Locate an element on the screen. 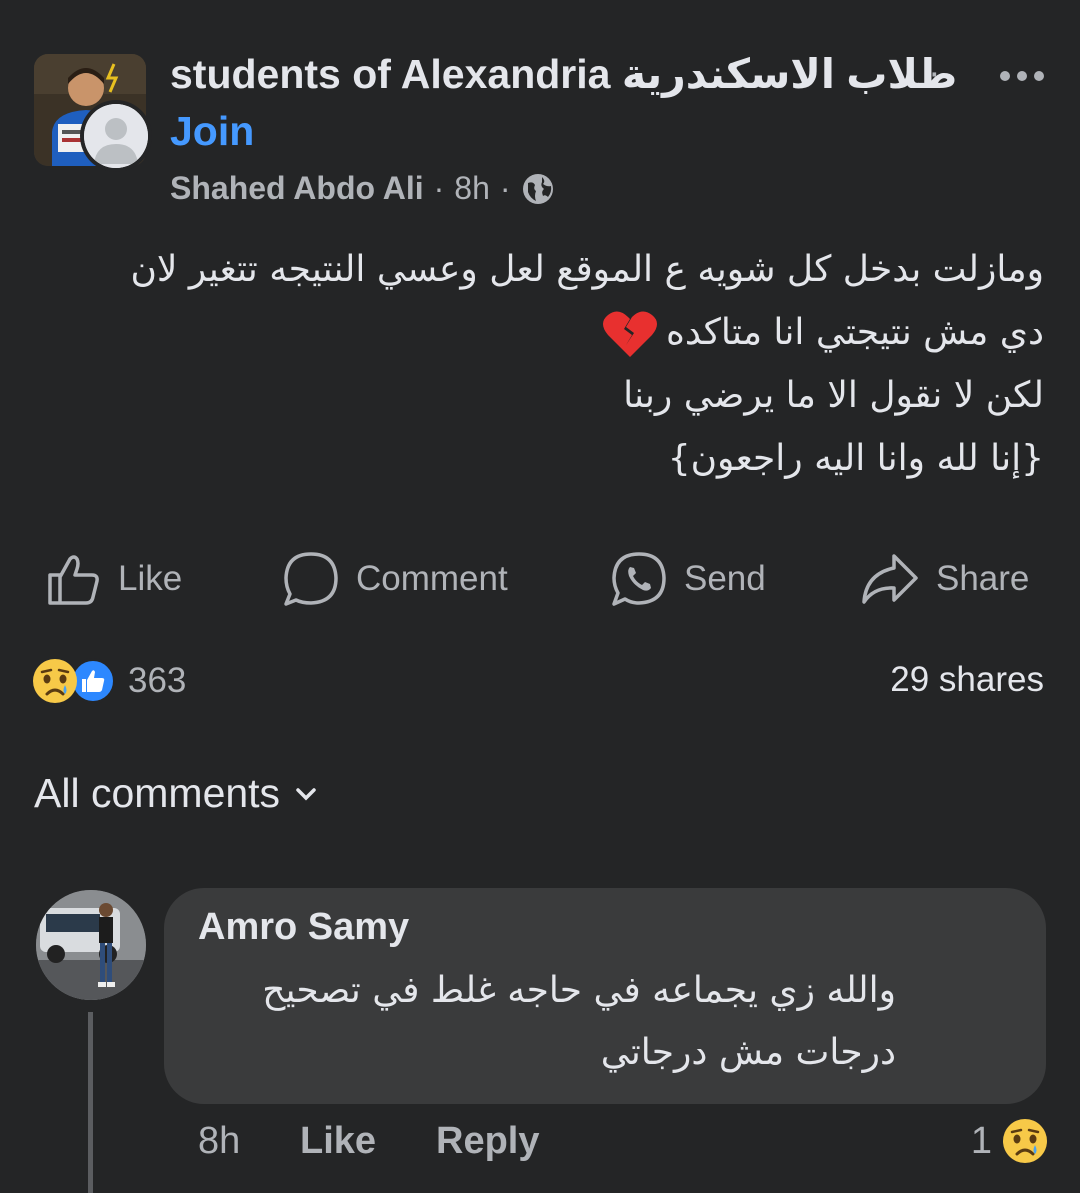 This screenshot has width=1080, height=1193. whatsapp-icon is located at coordinates (639, 579).